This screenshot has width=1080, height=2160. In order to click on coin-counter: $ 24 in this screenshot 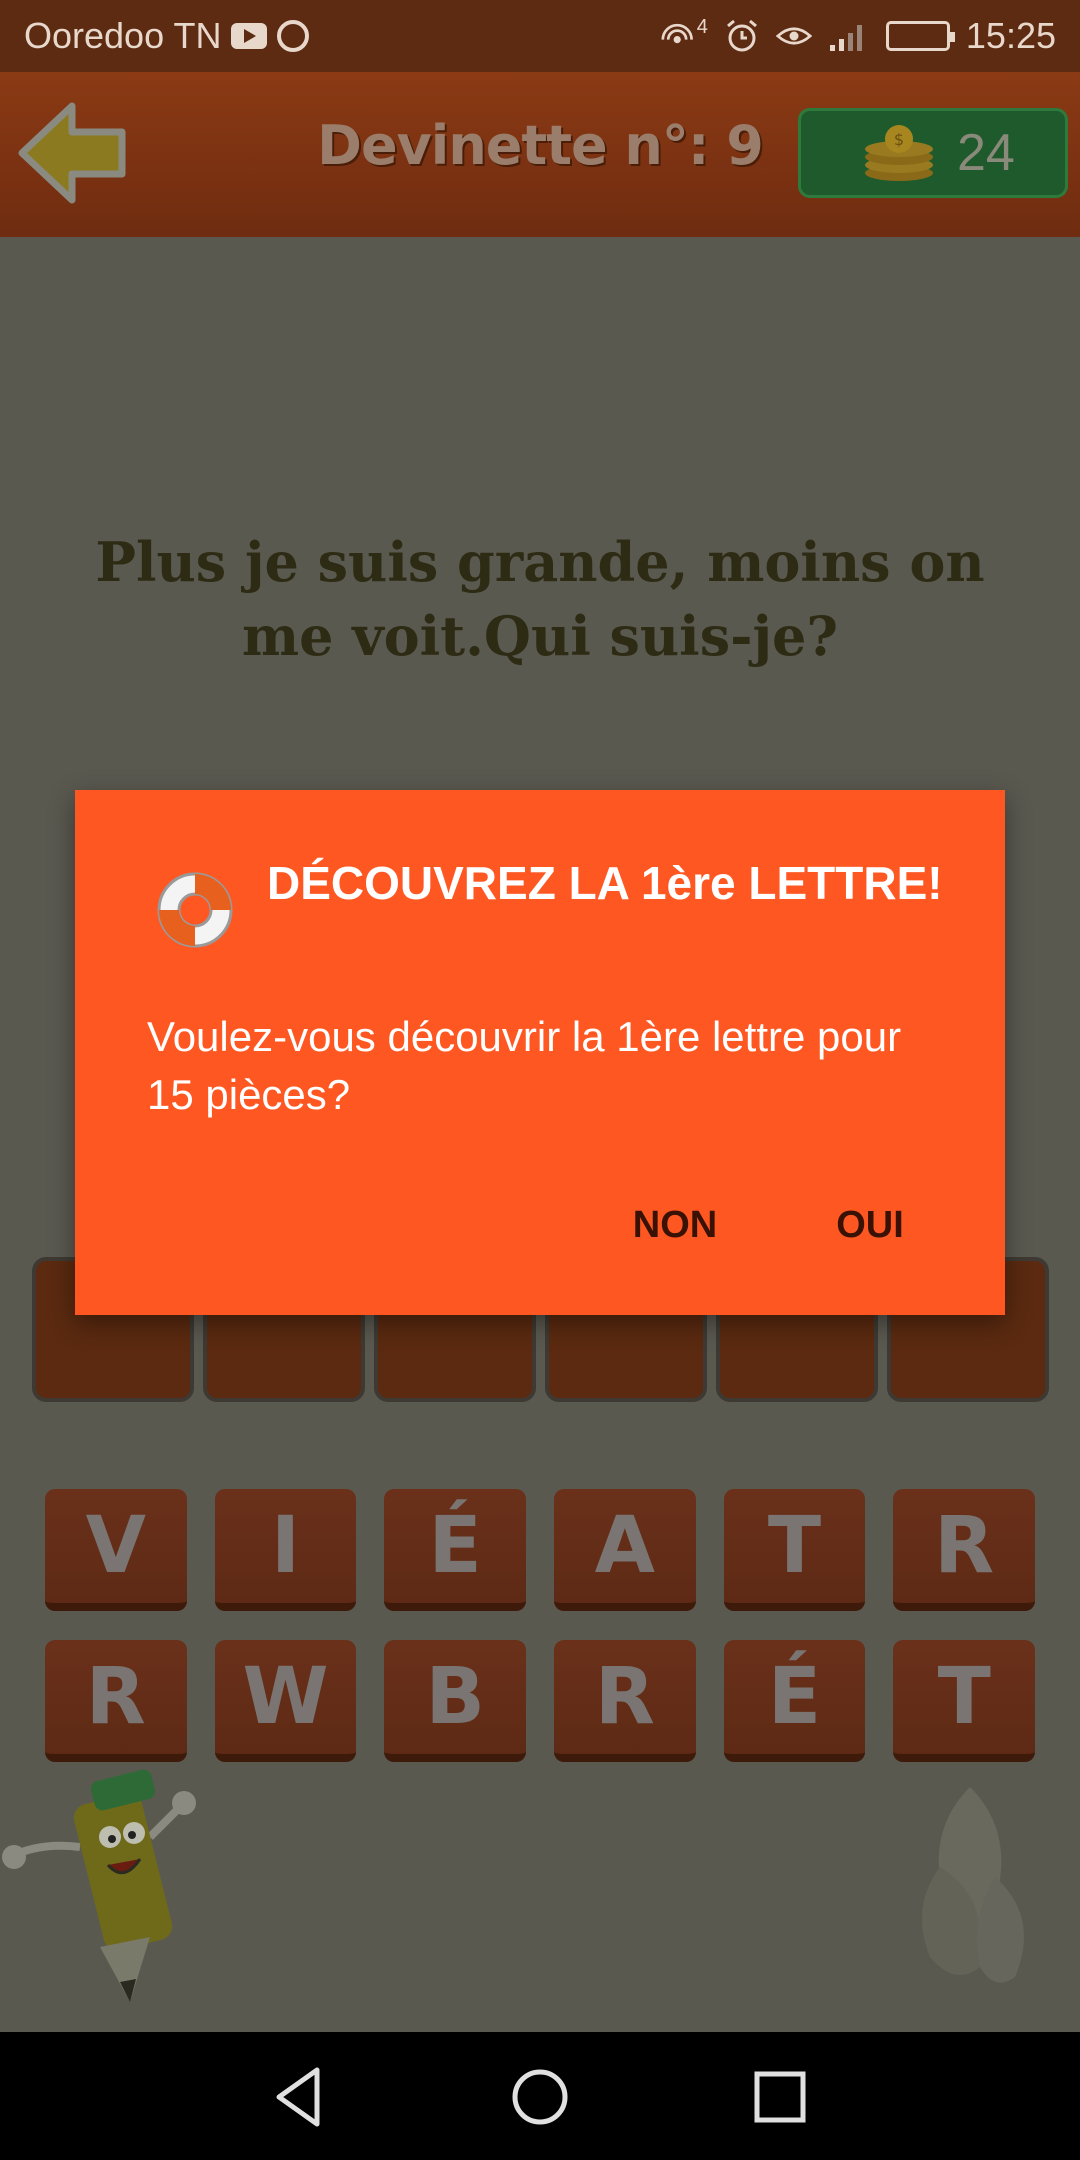, I will do `click(933, 153)`.